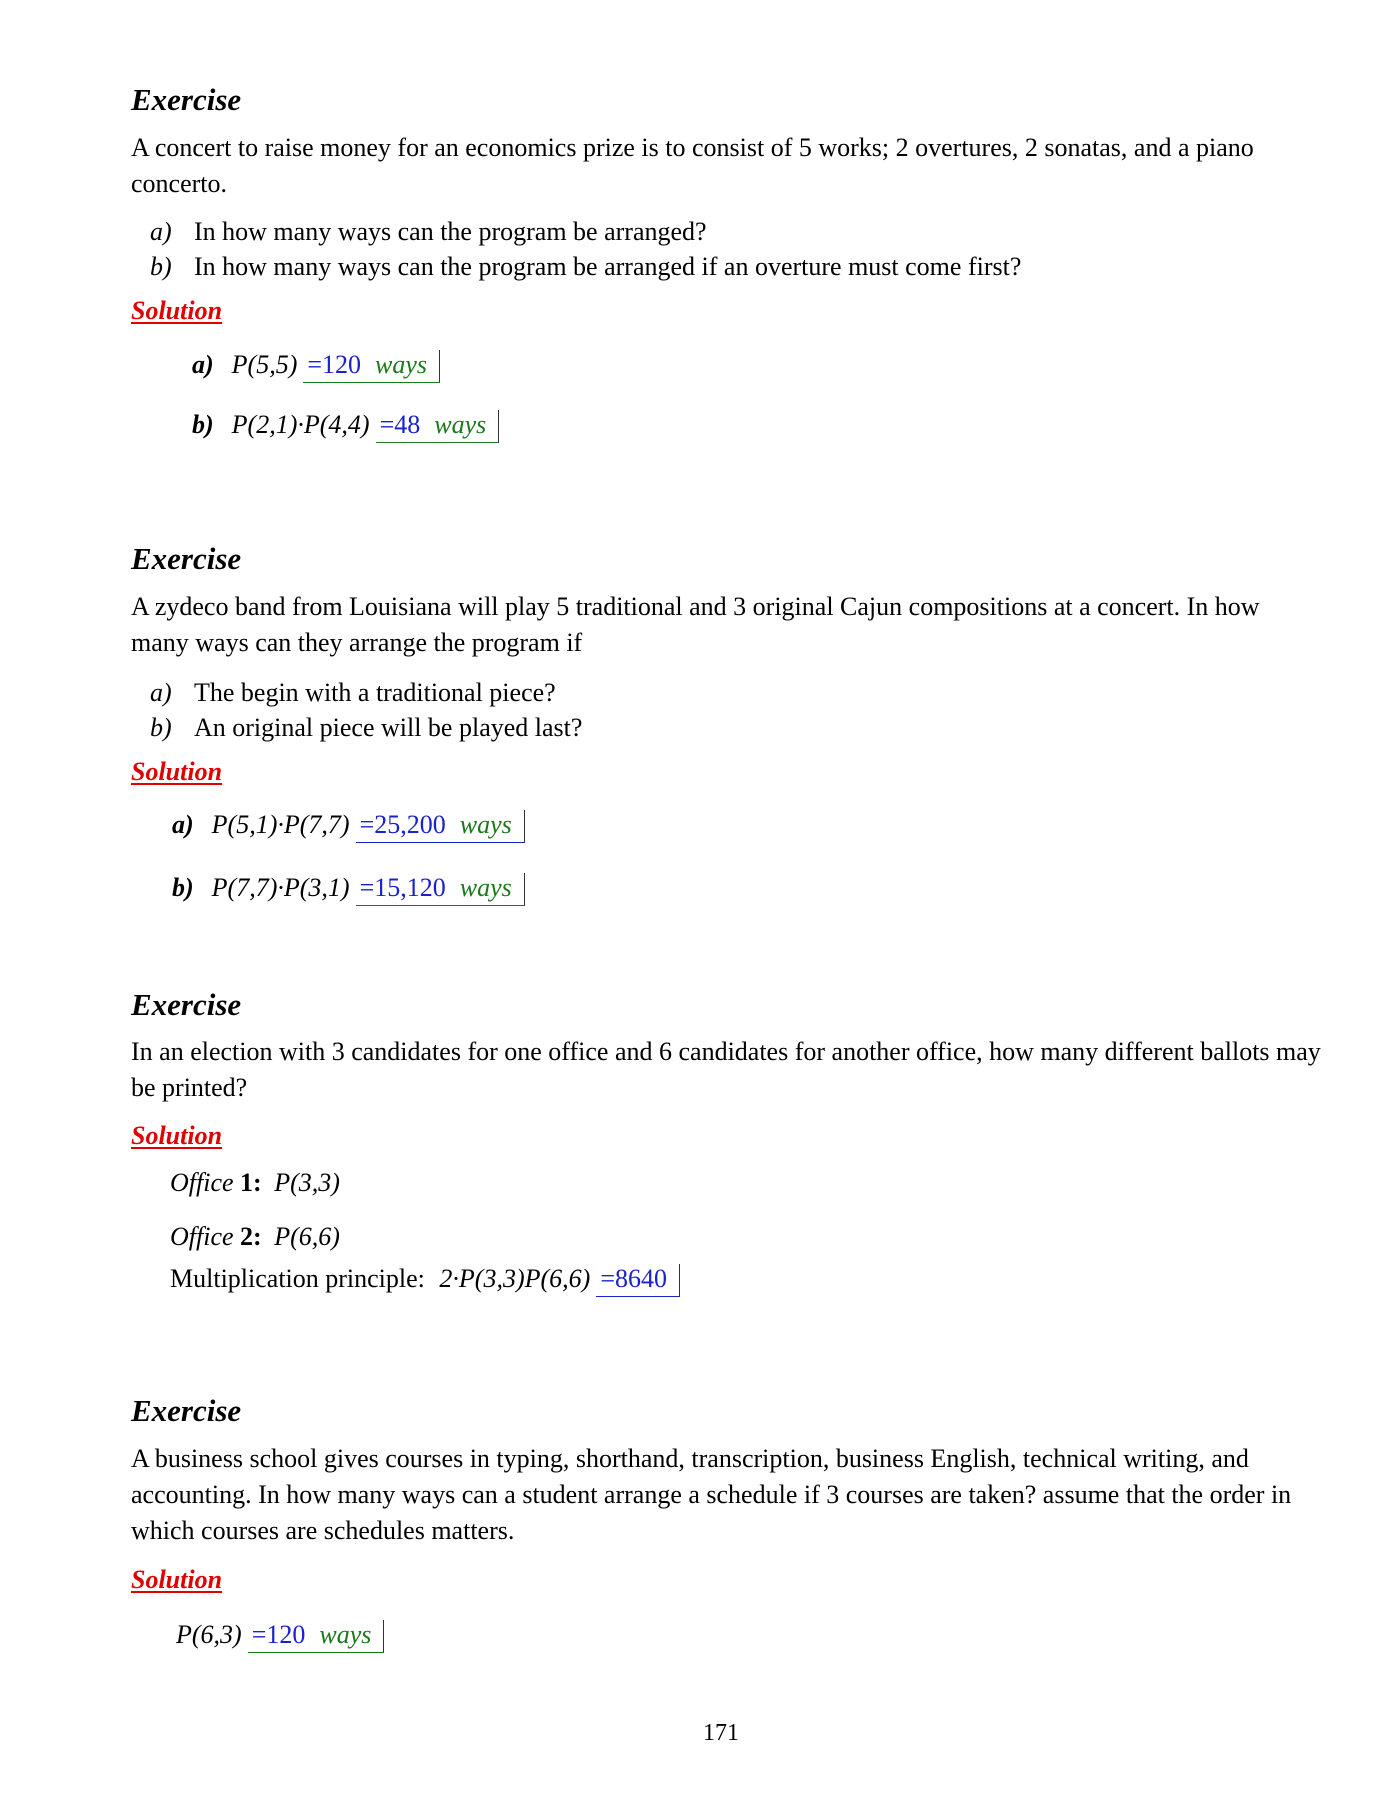 This screenshot has width=1390, height=1800. Describe the element at coordinates (515, 1278) in the screenshot. I see `math-expression: 2·P(3,3)P(6,6)` at that location.